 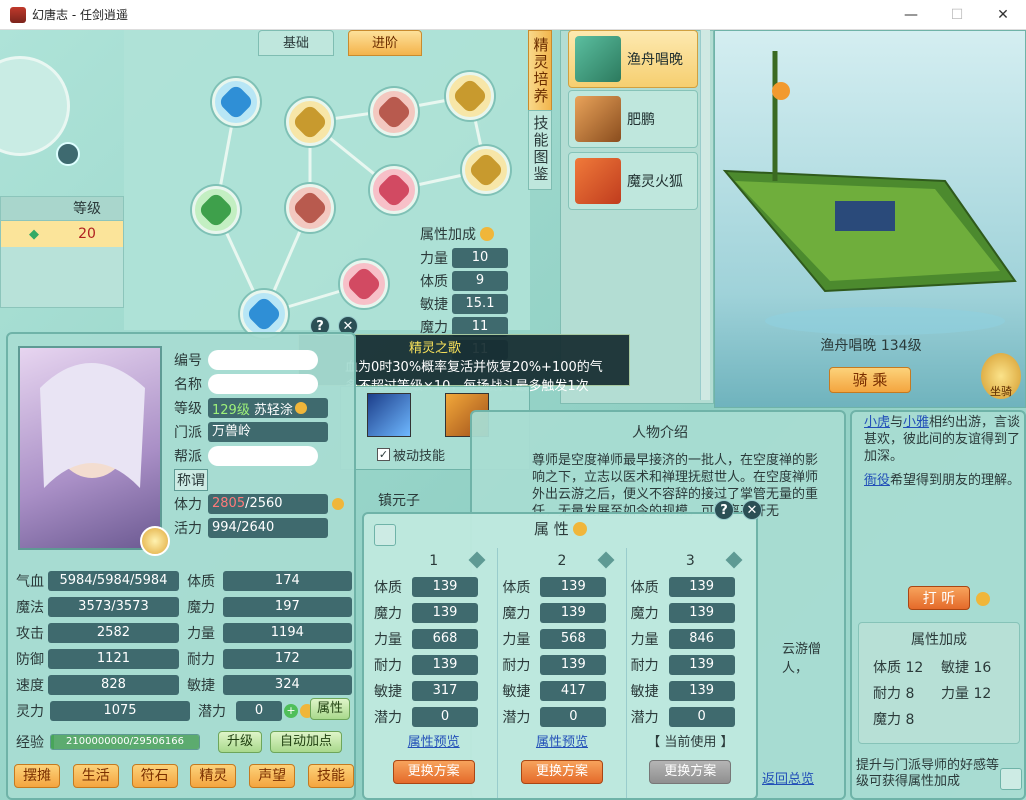 I want to click on npc-link-yayi: 衙役, so click(x=877, y=480).